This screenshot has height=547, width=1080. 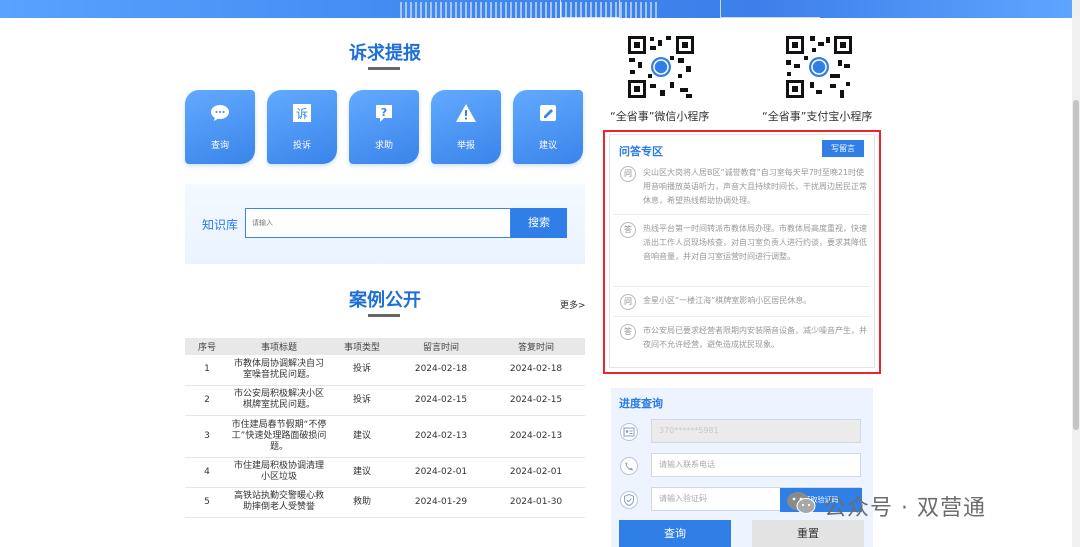 I want to click on cases-title-underline, so click(x=384, y=315).